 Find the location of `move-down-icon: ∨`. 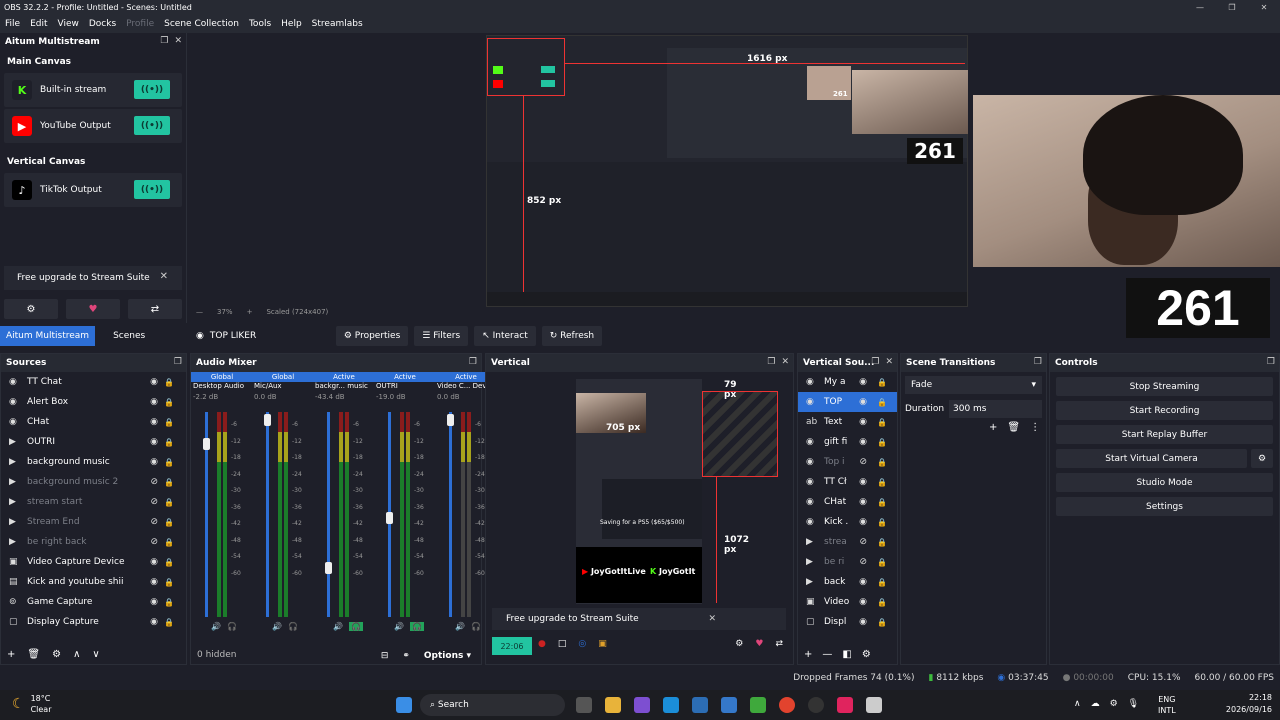

move-down-icon: ∨ is located at coordinates (95, 654).